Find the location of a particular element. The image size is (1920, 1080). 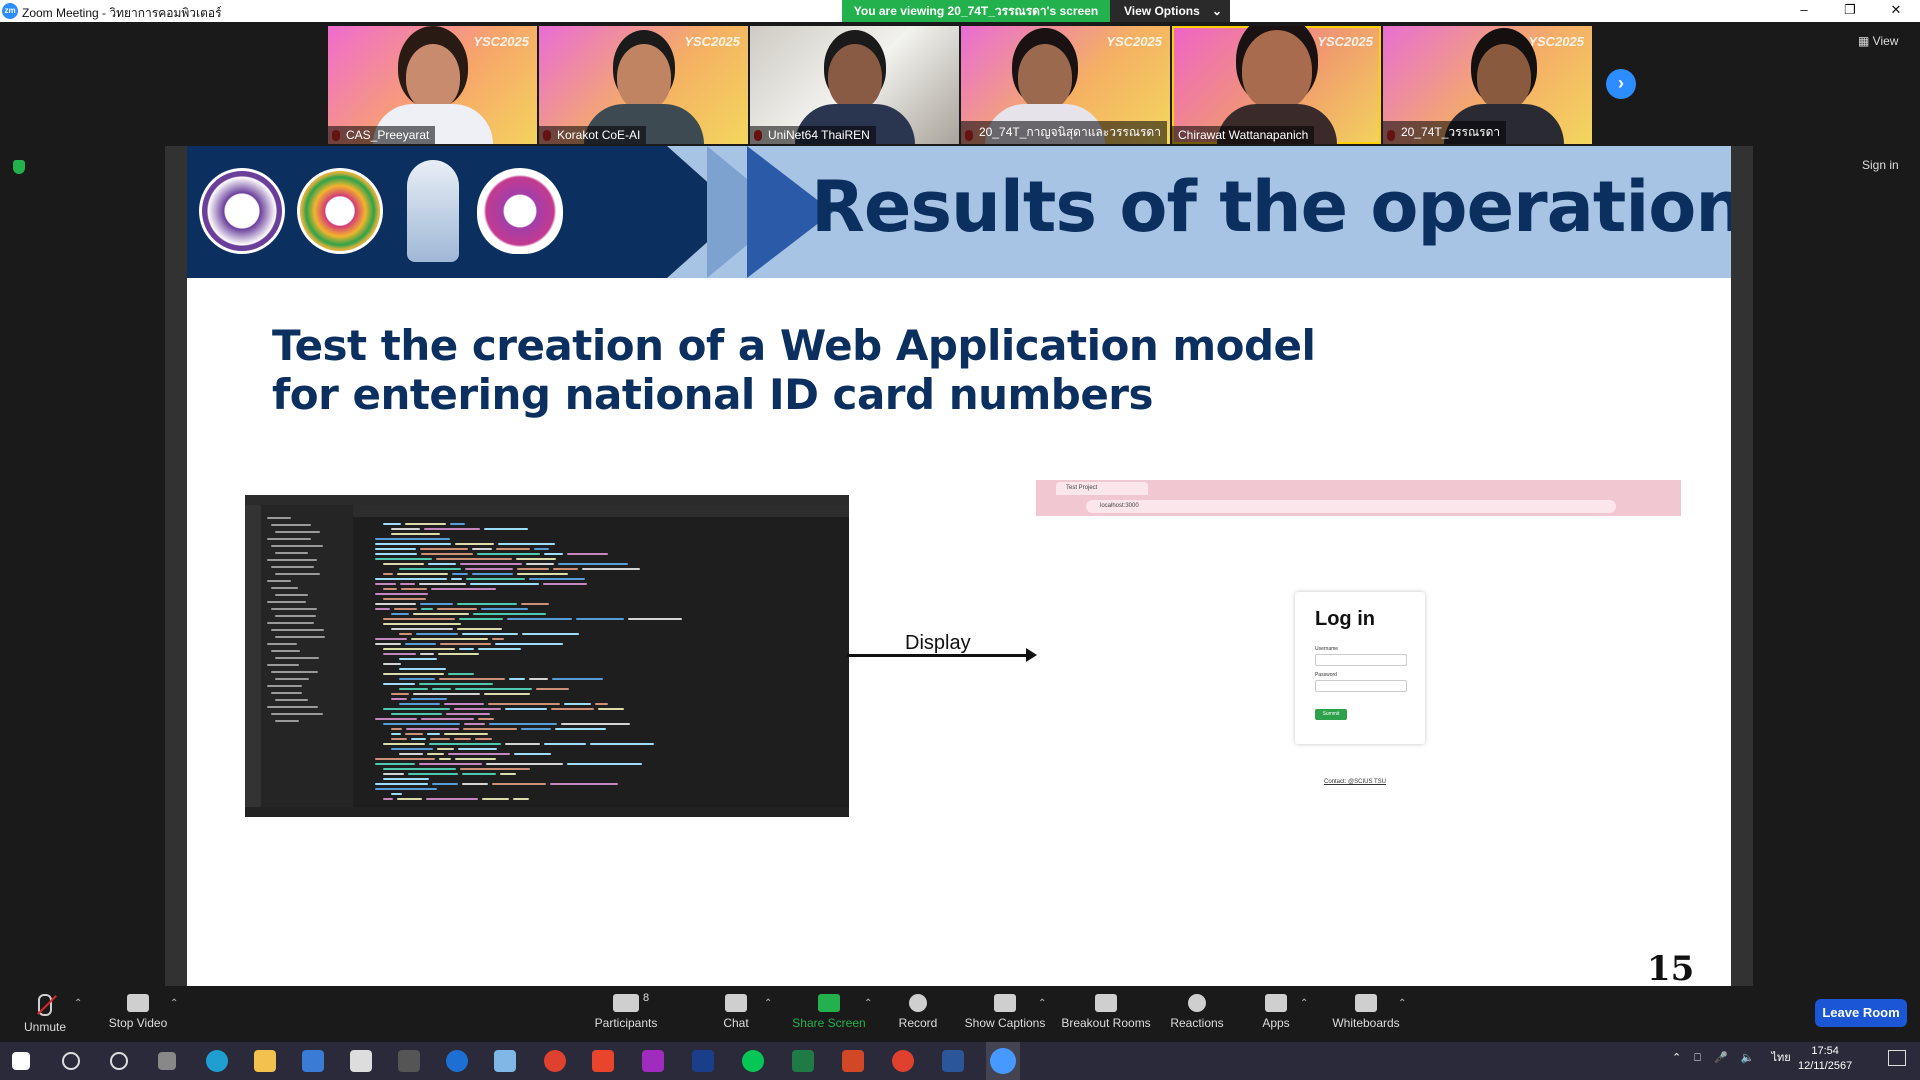

search-icon is located at coordinates (71, 1061).